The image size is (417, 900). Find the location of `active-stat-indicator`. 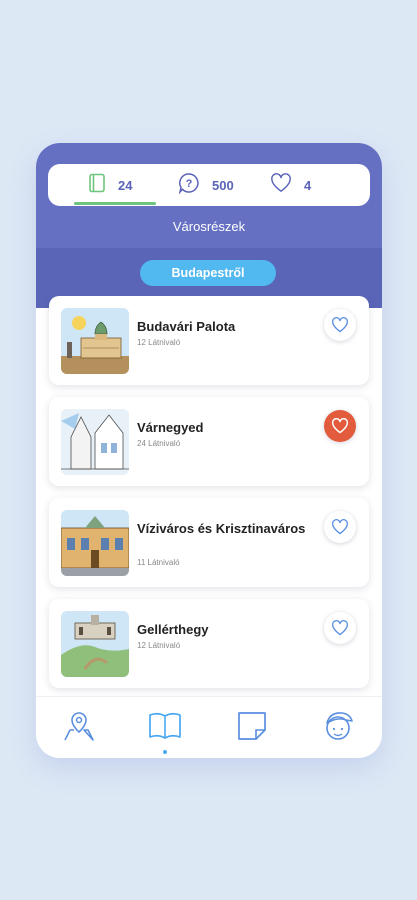

active-stat-indicator is located at coordinates (115, 203).